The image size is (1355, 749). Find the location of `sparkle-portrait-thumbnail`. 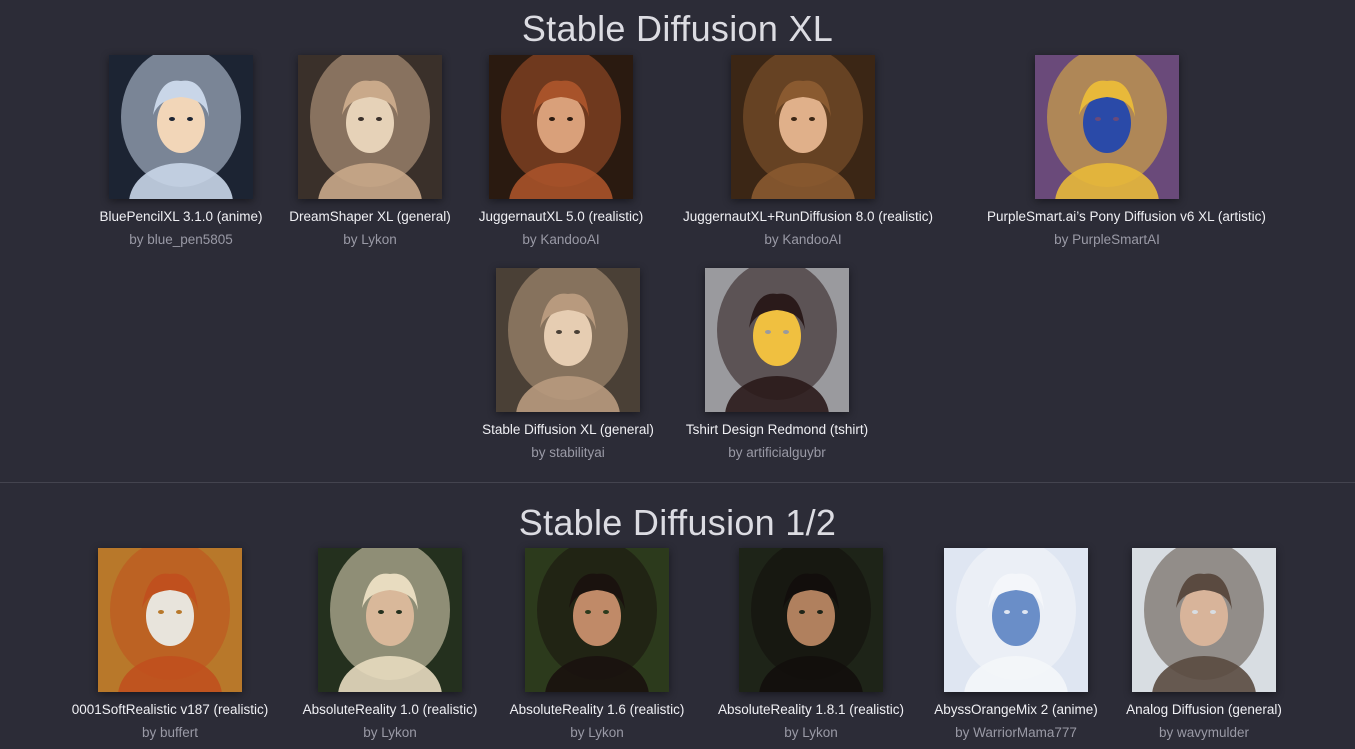

sparkle-portrait-thumbnail is located at coordinates (370, 127).